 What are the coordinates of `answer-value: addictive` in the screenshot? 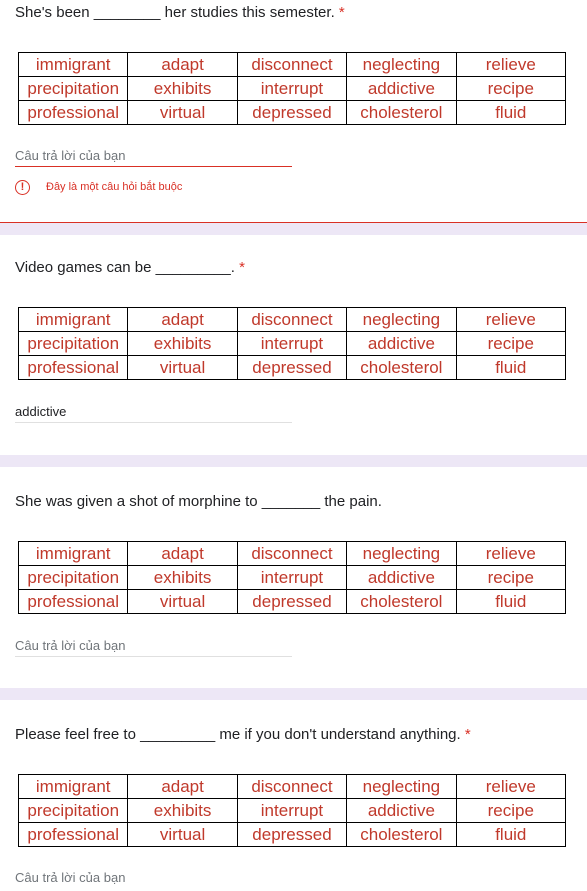 It's located at (41, 411).